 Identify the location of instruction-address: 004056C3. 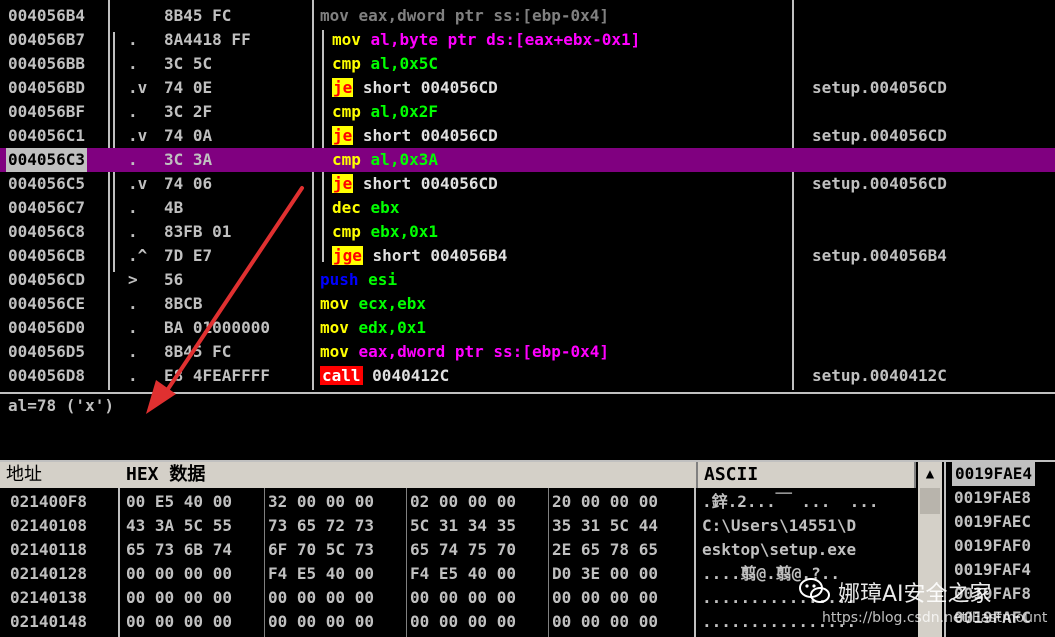
(47, 160).